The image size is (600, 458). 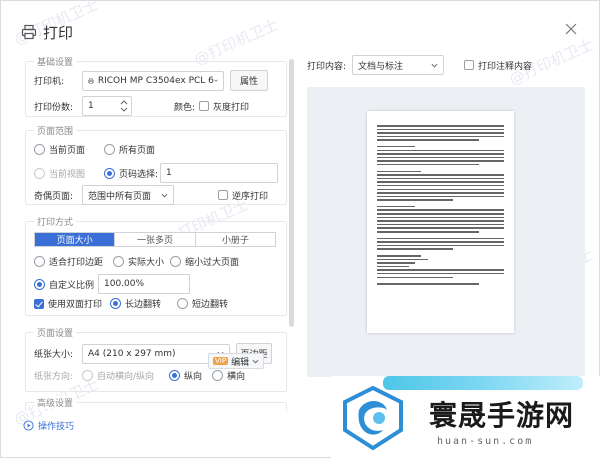 What do you see at coordinates (39, 149) in the screenshot?
I see `current-page-radio` at bounding box center [39, 149].